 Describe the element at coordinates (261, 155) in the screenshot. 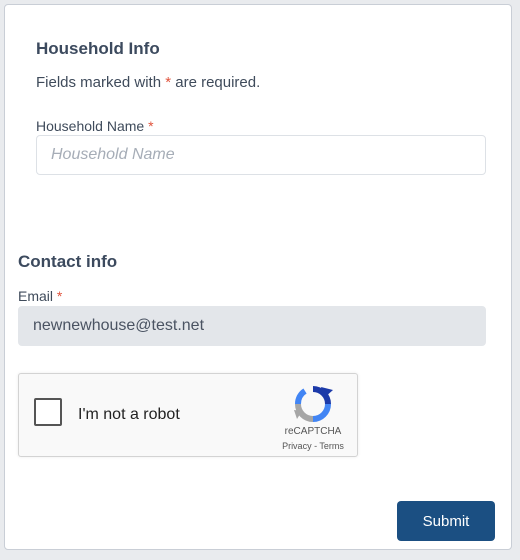

I see `household-name-input` at that location.